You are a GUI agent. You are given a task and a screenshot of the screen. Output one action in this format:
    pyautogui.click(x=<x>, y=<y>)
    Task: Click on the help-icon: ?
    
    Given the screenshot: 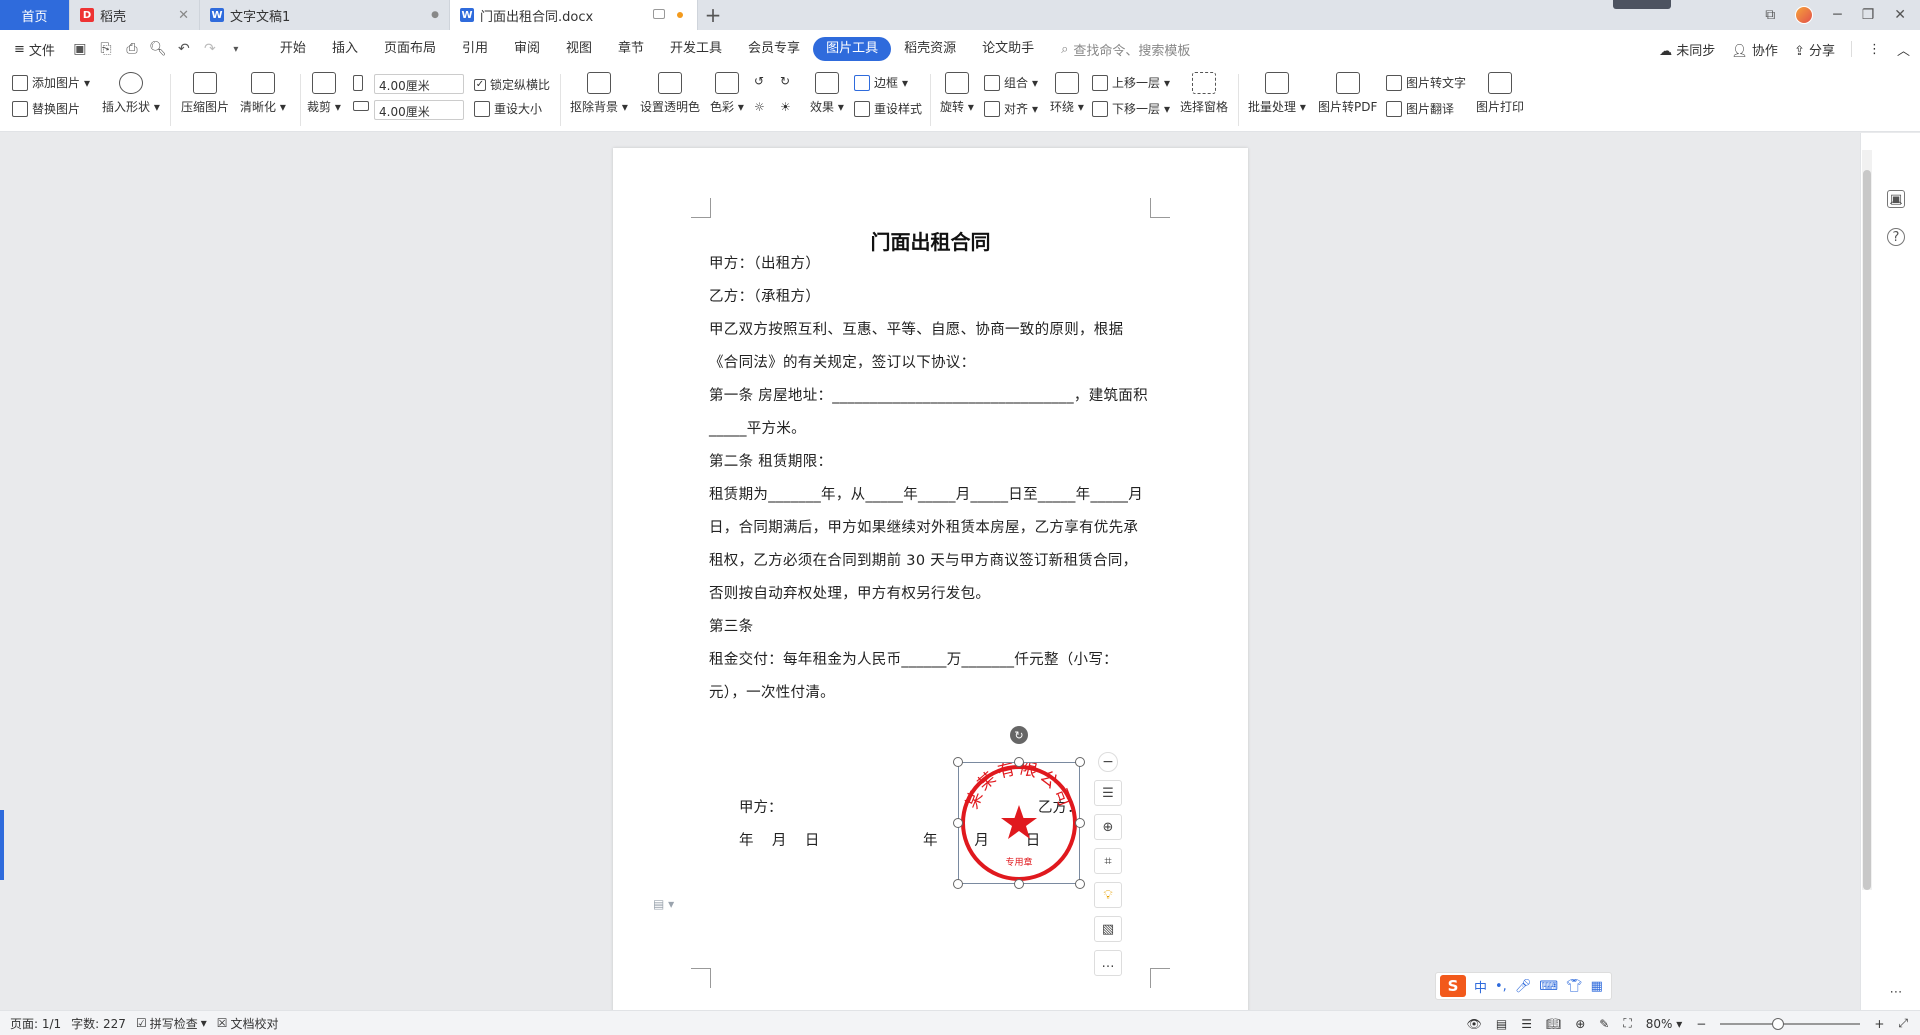 What is the action you would take?
    pyautogui.click(x=1896, y=237)
    